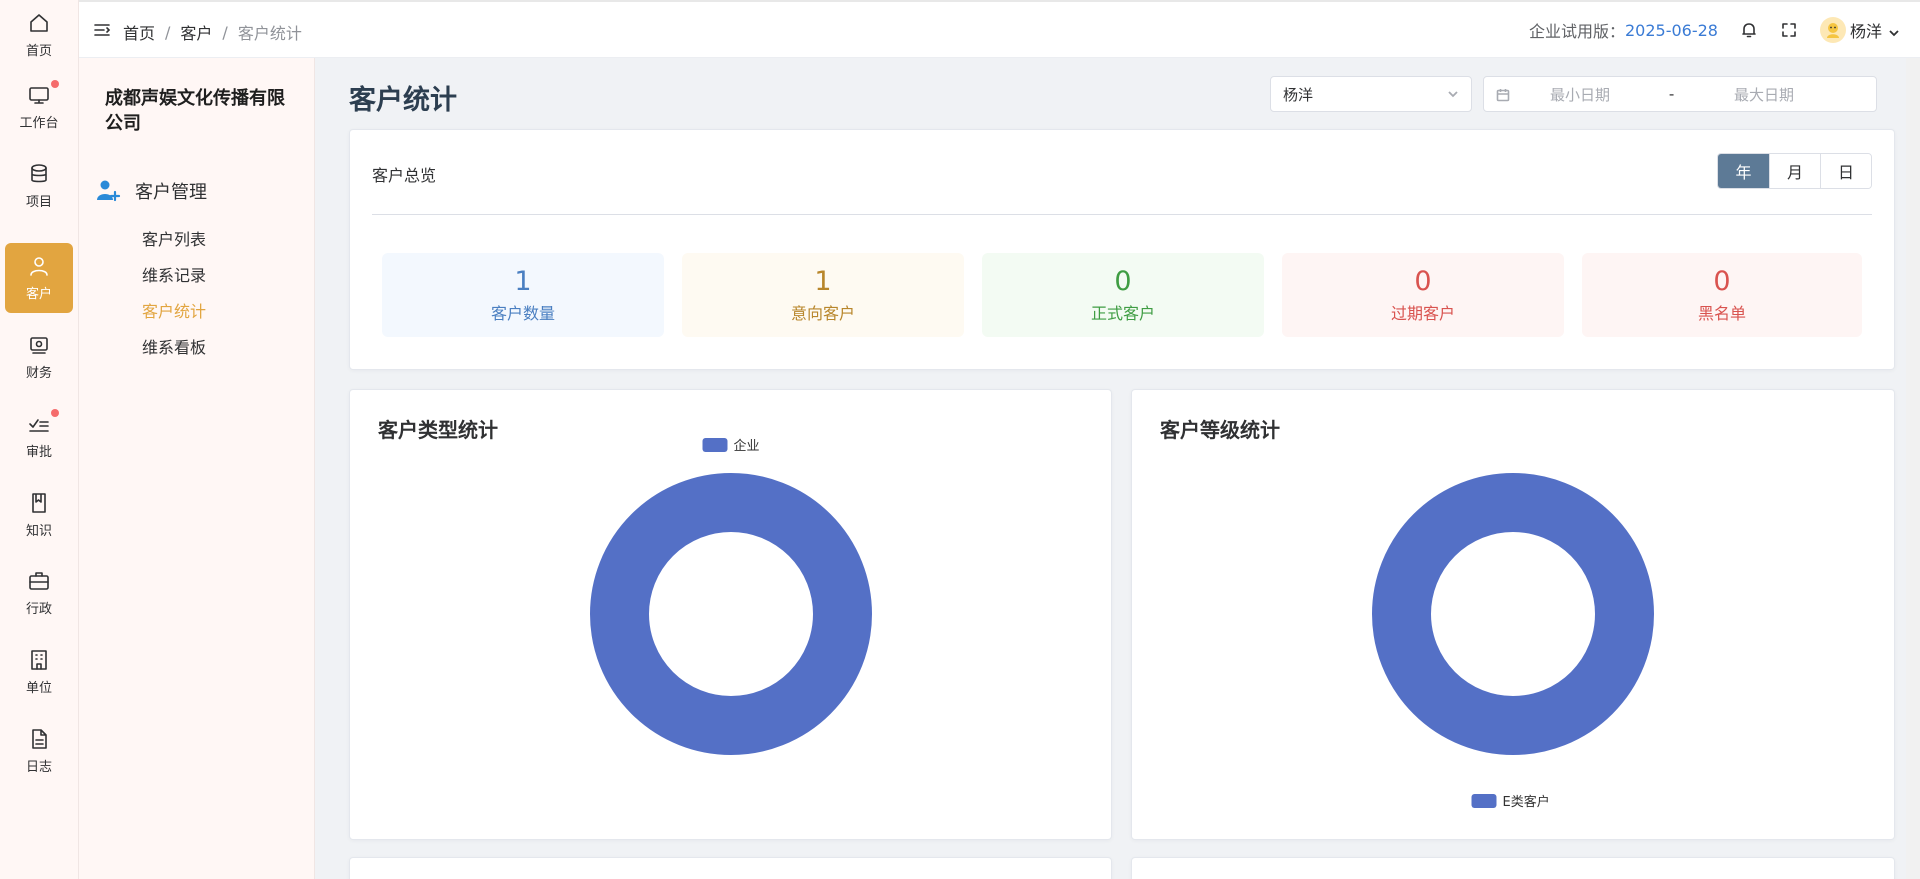 Image resolution: width=1920 pixels, height=879 pixels. Describe the element at coordinates (39, 174) in the screenshot. I see `database-icon` at that location.